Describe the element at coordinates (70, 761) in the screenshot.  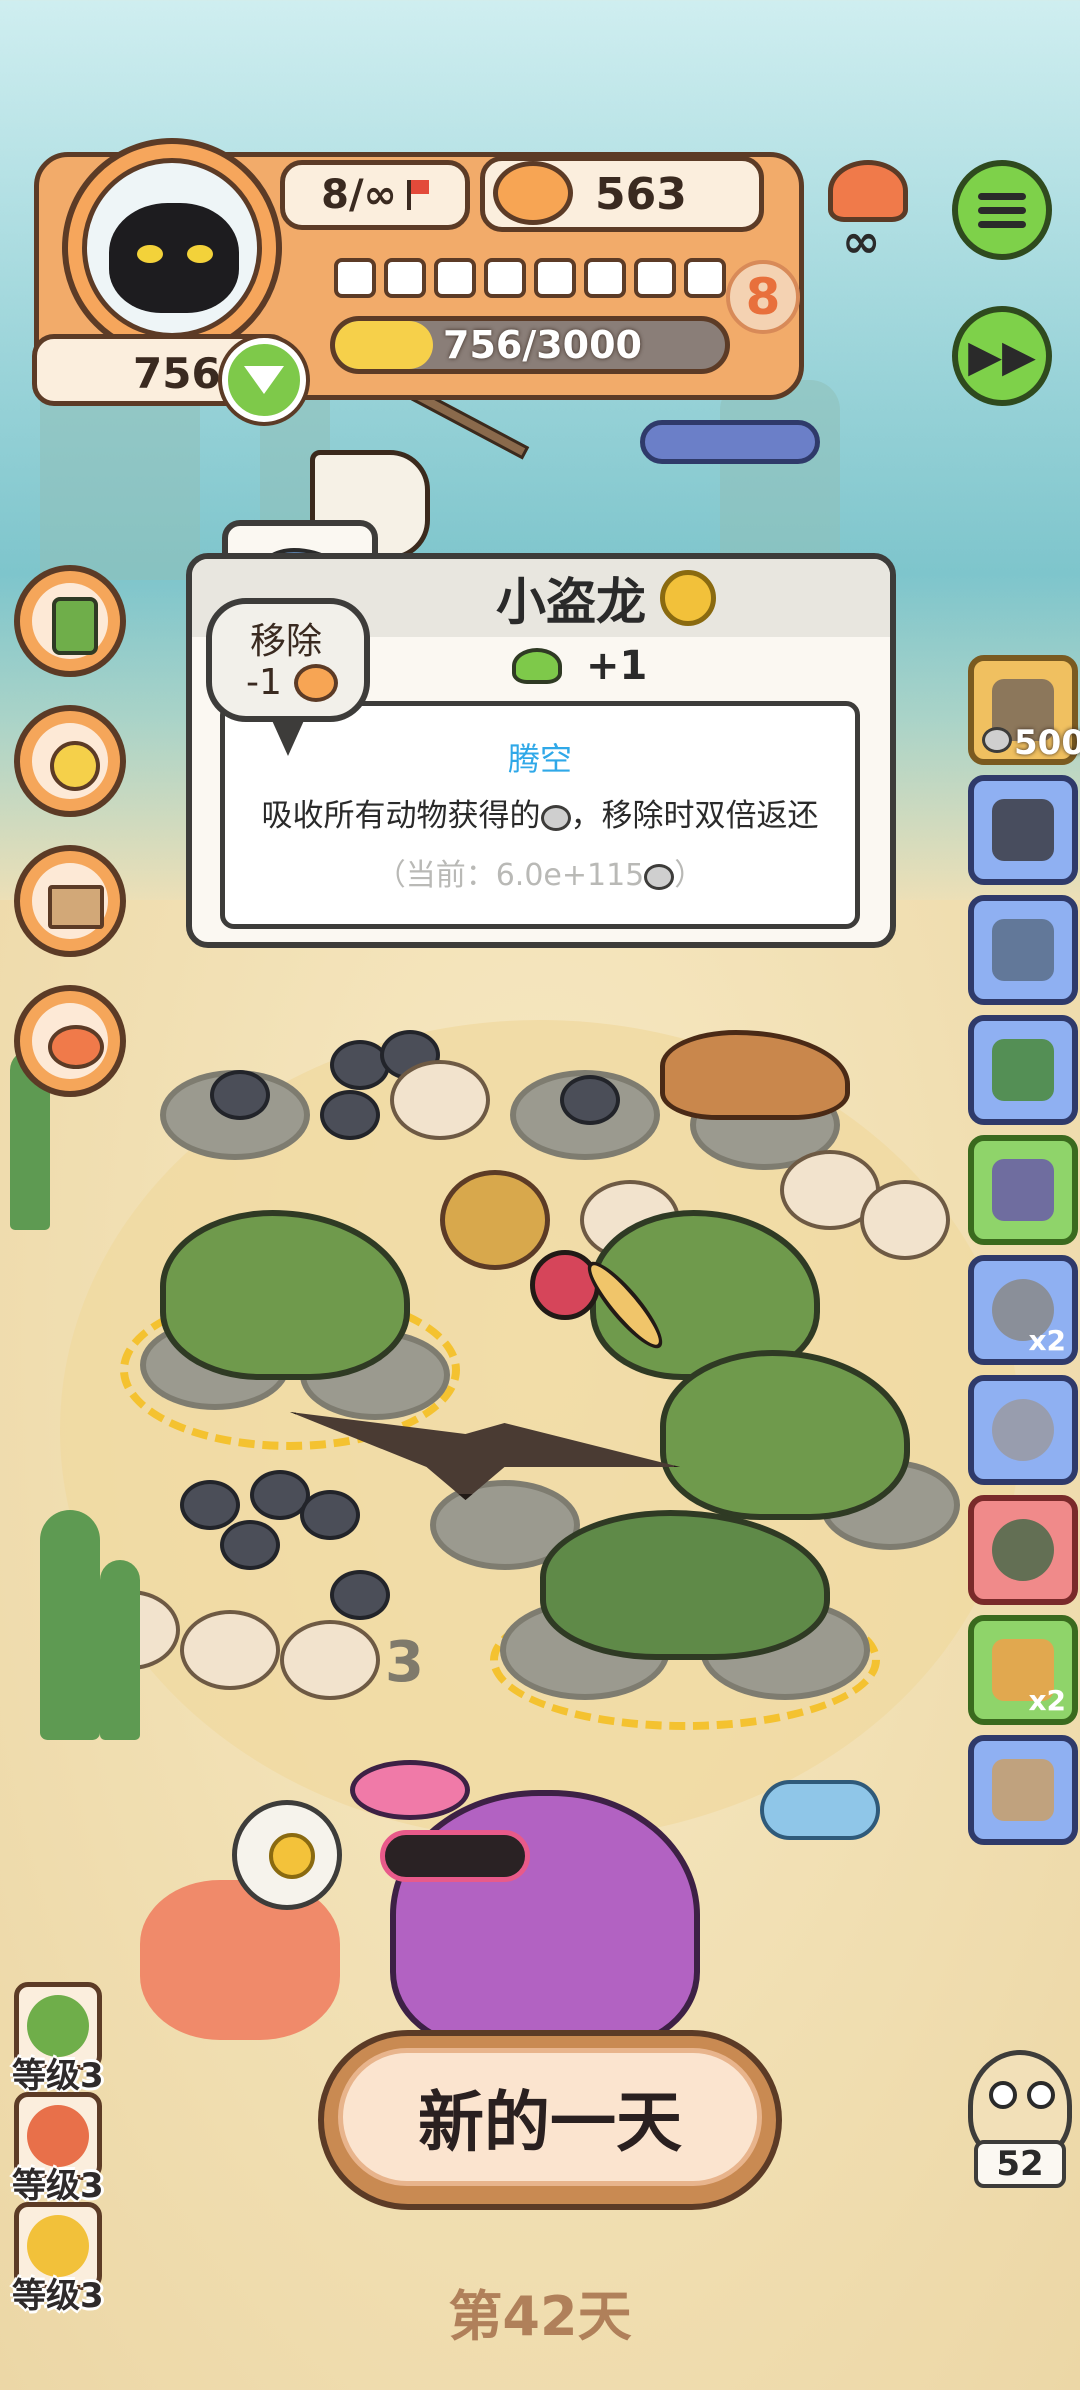
I see `item-fish-egg` at that location.